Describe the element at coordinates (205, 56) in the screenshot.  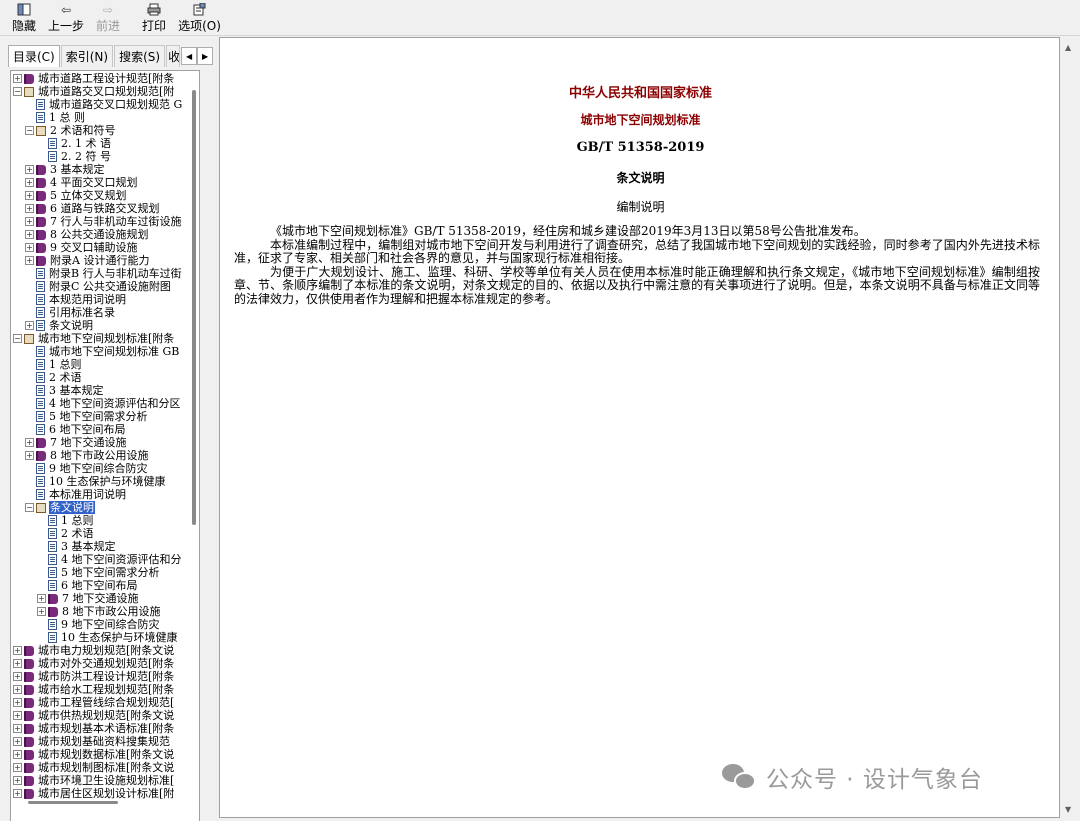
I see `tab-scroll-right-button: ▶` at that location.